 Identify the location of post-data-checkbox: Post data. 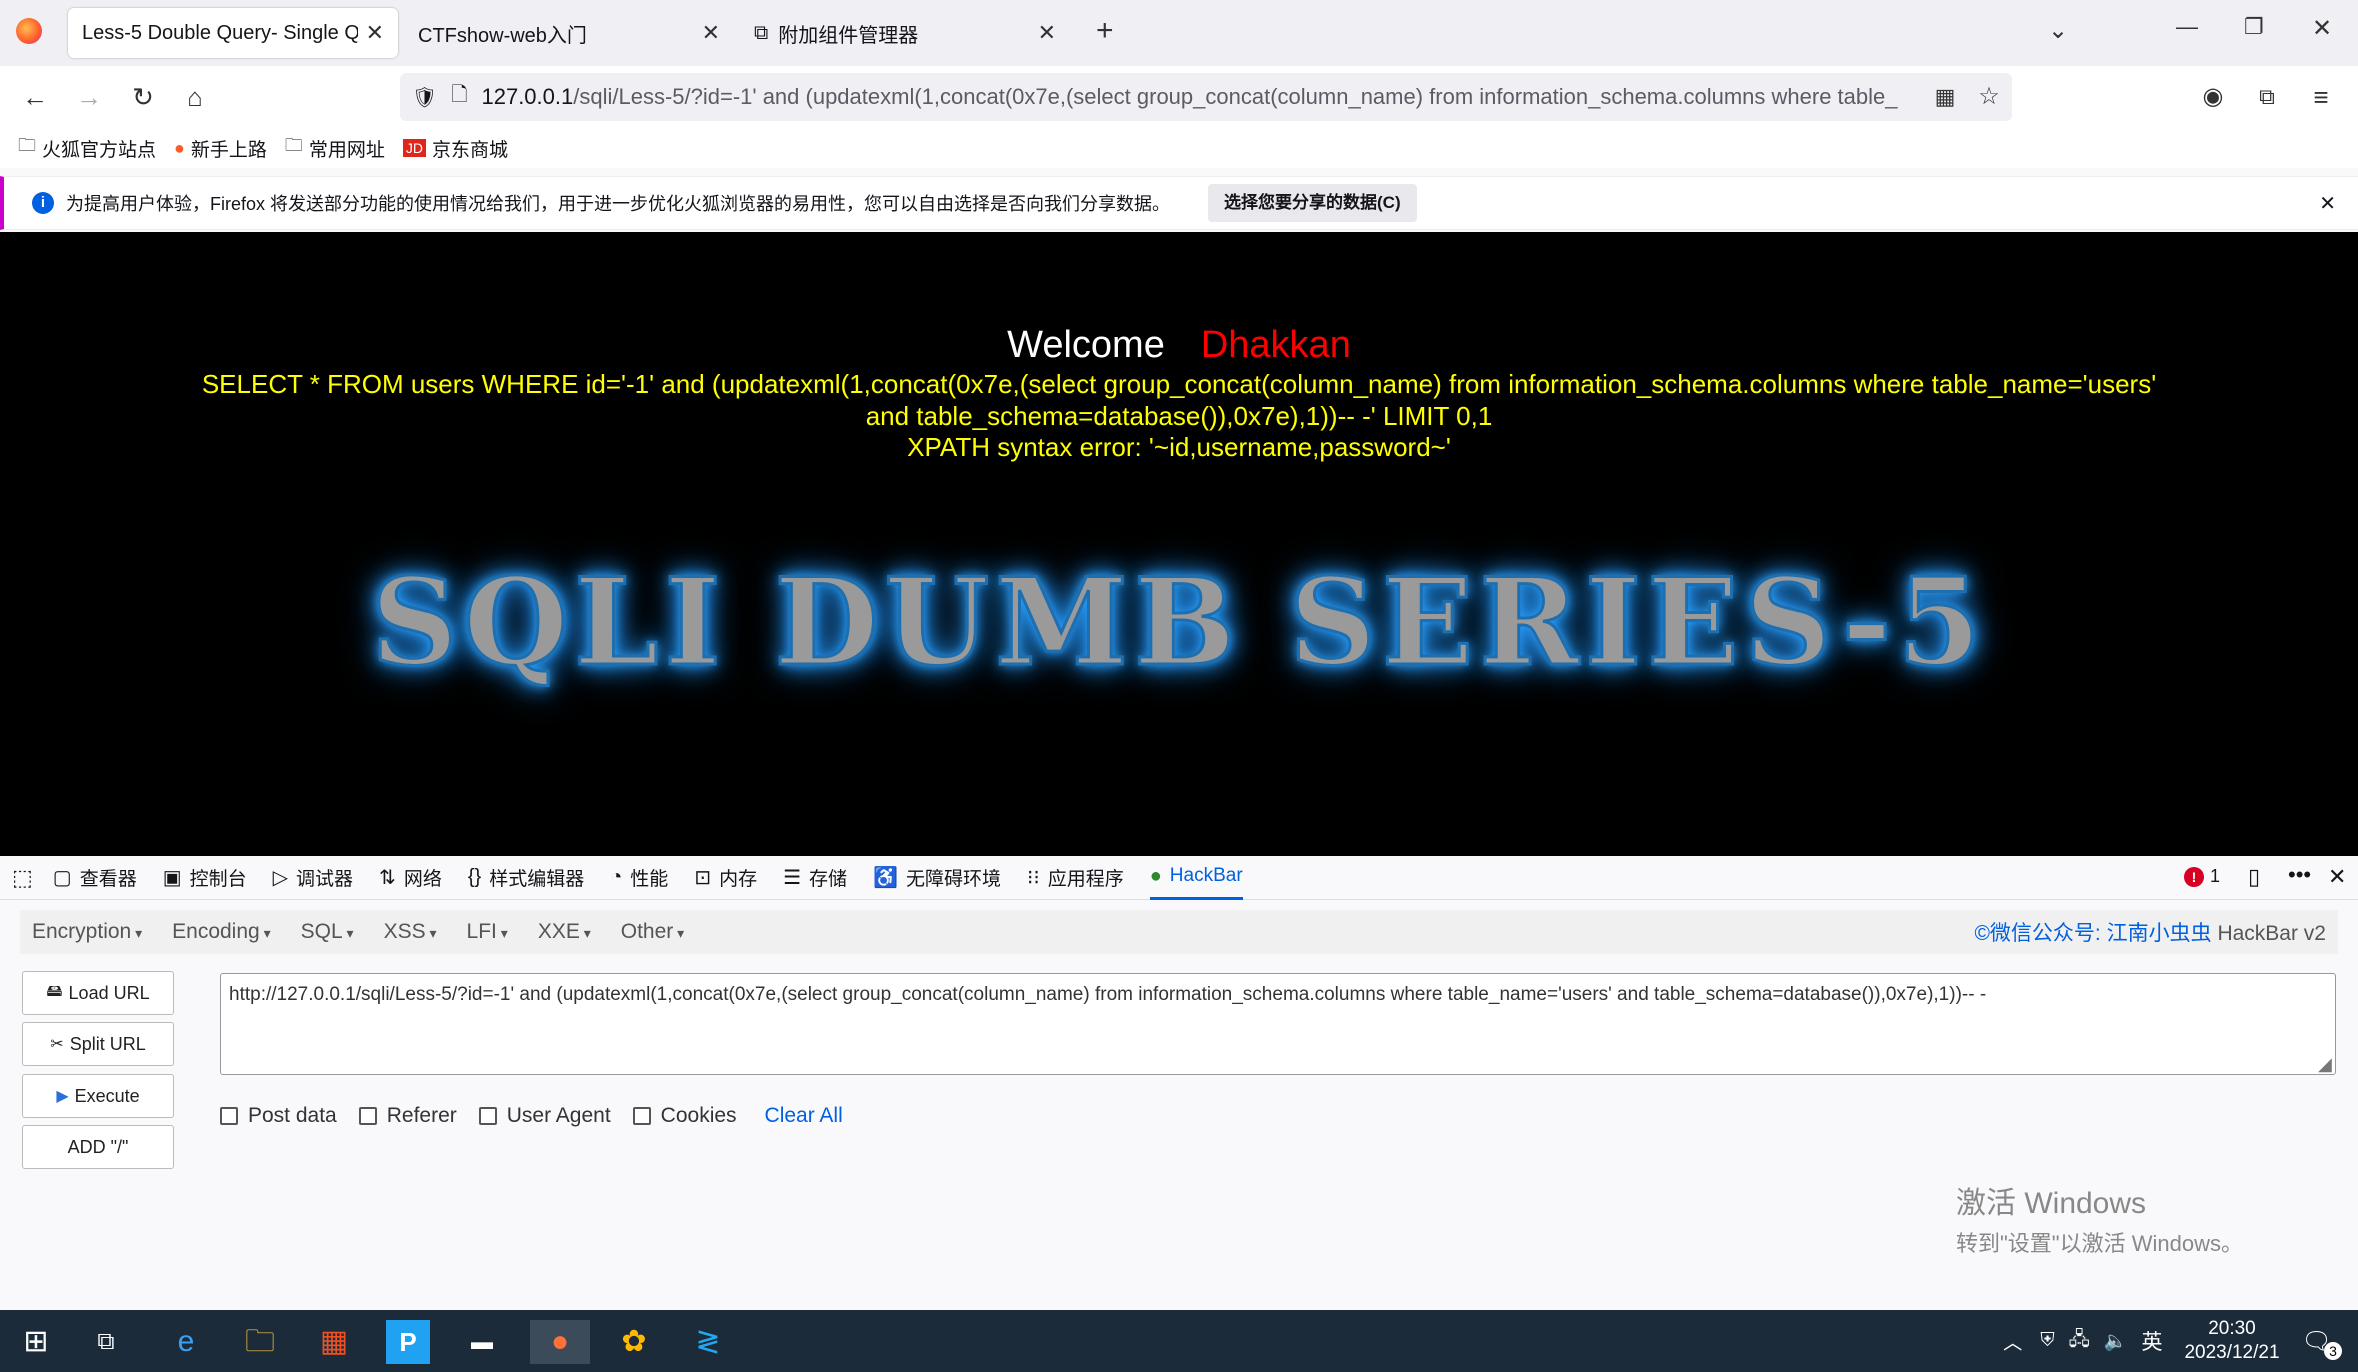
(278, 1116).